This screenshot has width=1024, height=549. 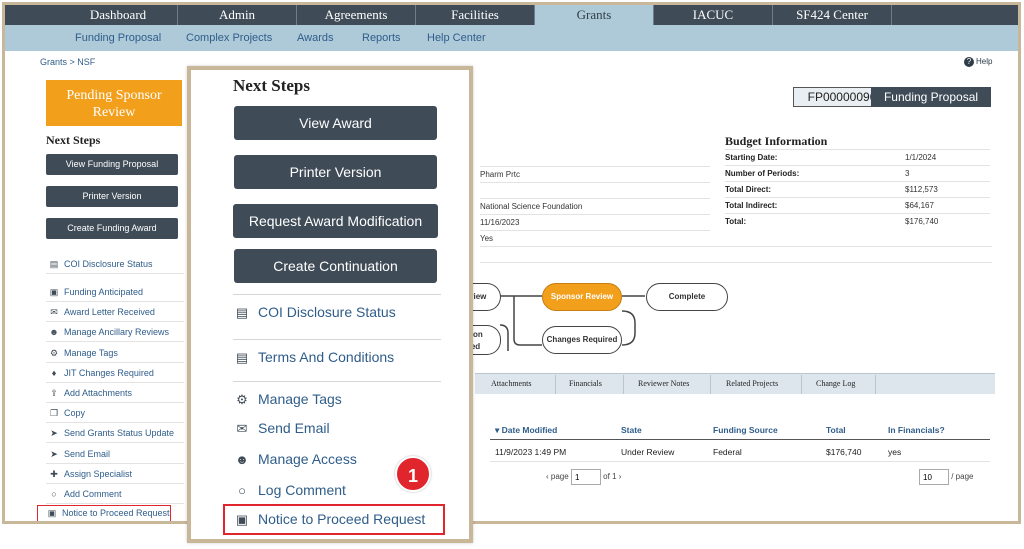 I want to click on activity-manage-ancillary-reviews: ☻ Manage Ancillary Reviews, so click(x=115, y=332).